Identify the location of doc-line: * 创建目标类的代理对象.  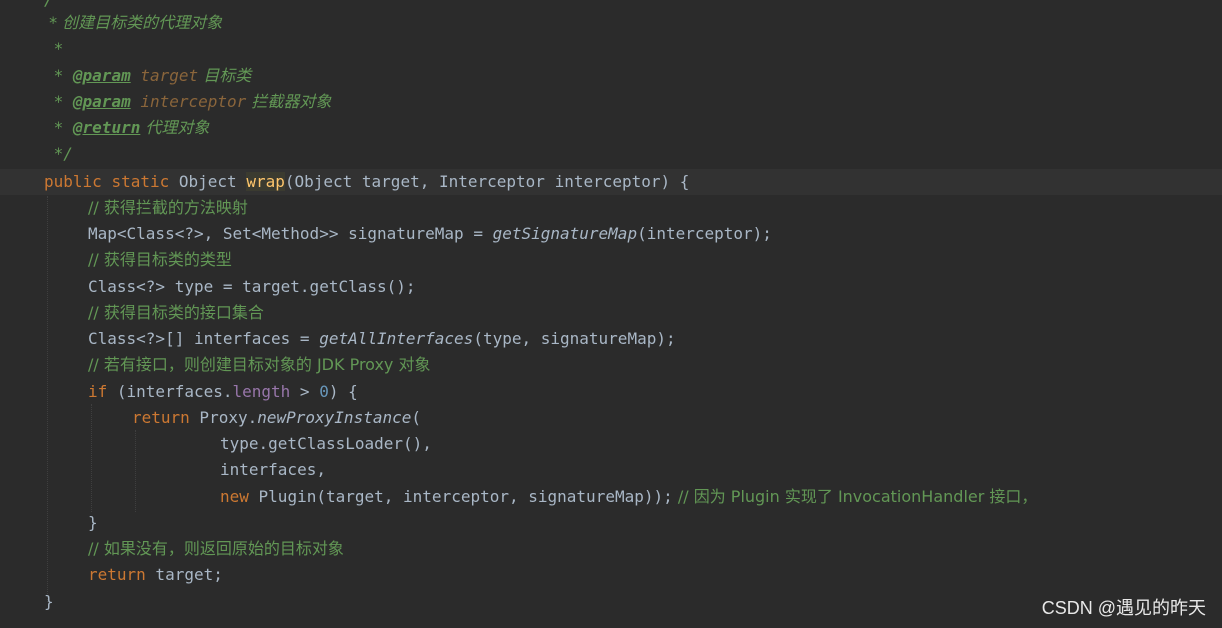
(611, 23).